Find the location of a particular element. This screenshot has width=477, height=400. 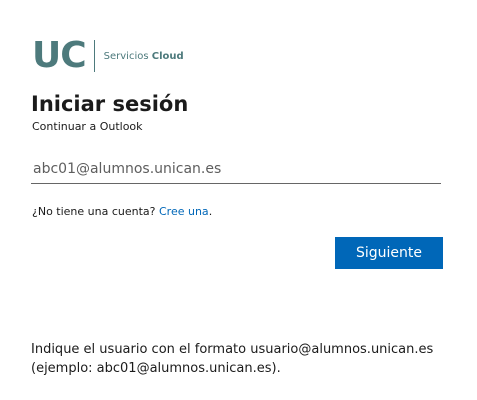

page-subtitle: Continuar a Outlook is located at coordinates (87, 126).